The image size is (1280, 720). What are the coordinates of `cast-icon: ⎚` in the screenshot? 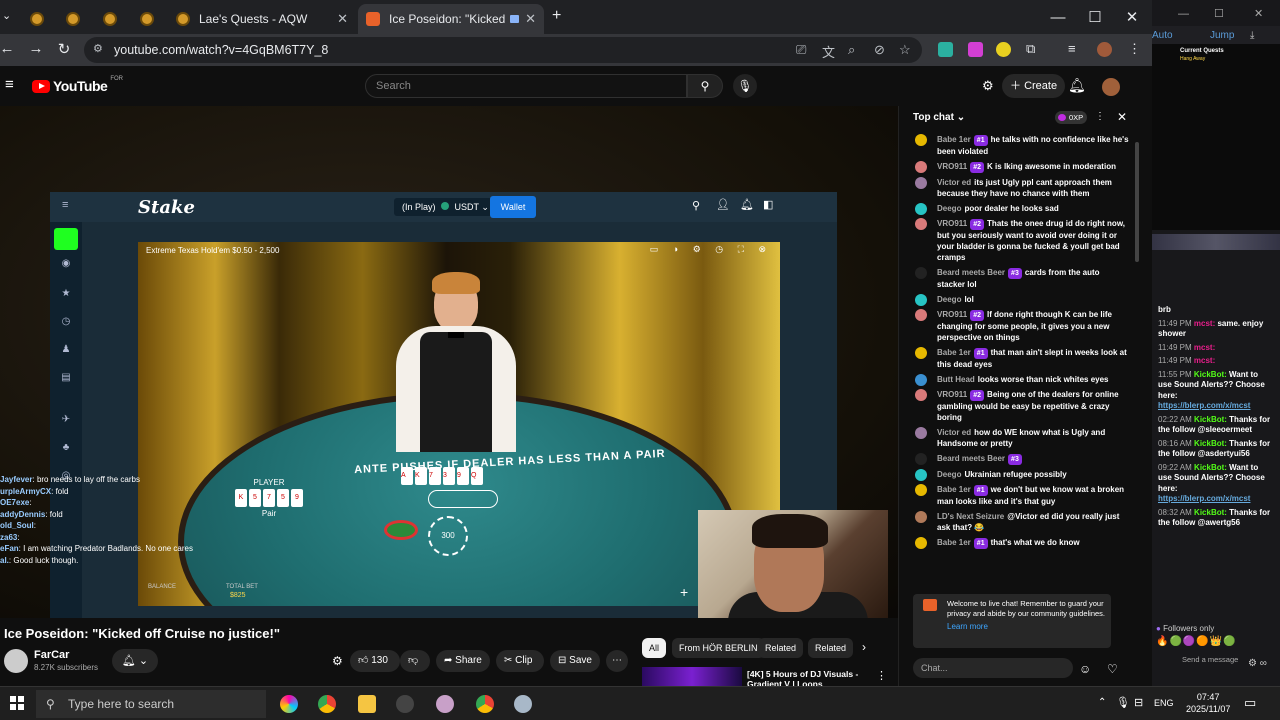 It's located at (801, 50).